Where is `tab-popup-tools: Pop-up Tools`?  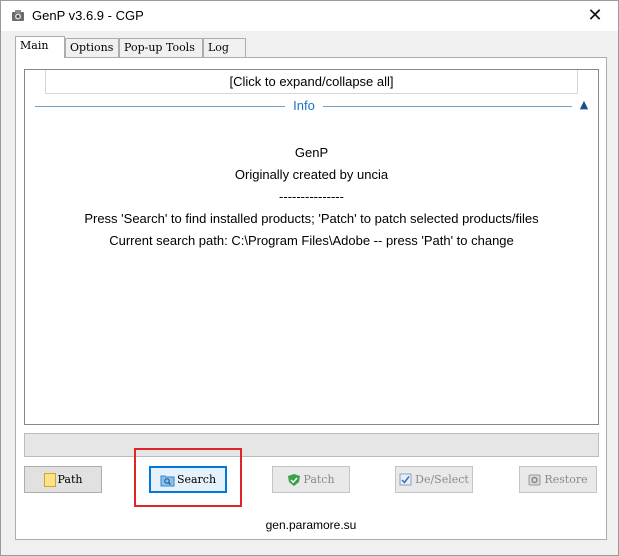
tab-popup-tools: Pop-up Tools is located at coordinates (161, 47).